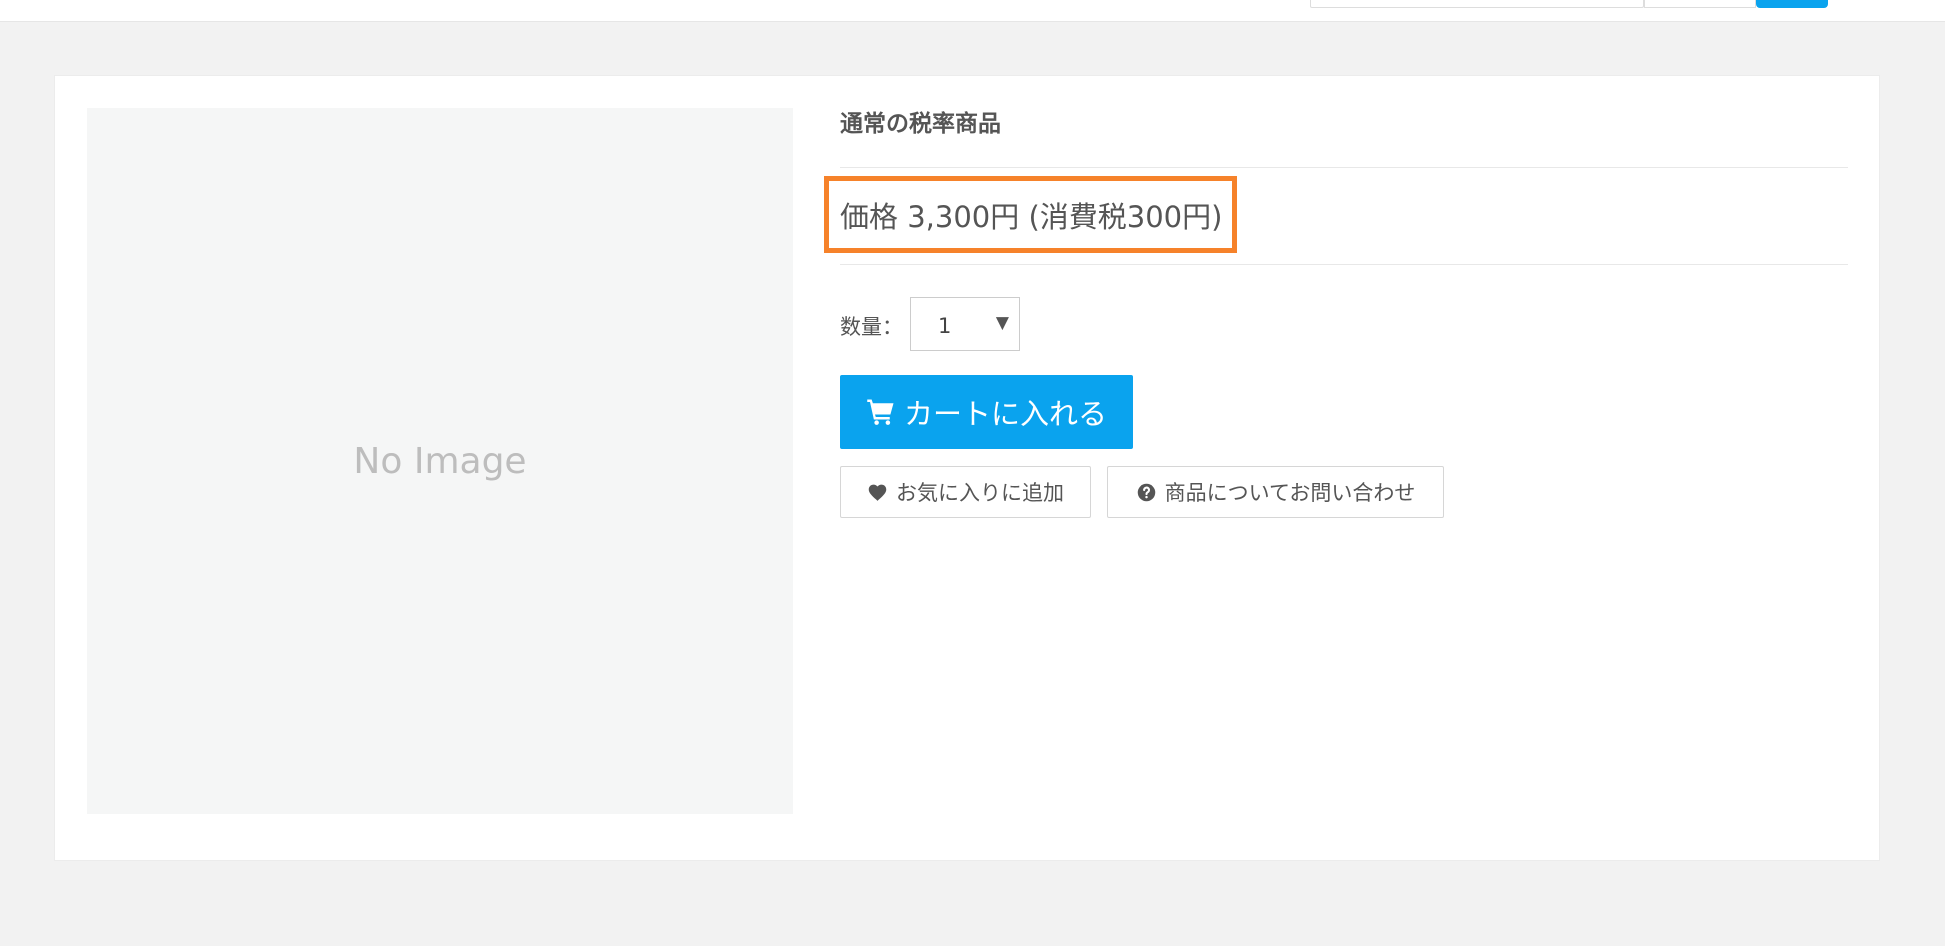 This screenshot has height=946, width=1945. I want to click on quantity-label: 数量：, so click(871, 327).